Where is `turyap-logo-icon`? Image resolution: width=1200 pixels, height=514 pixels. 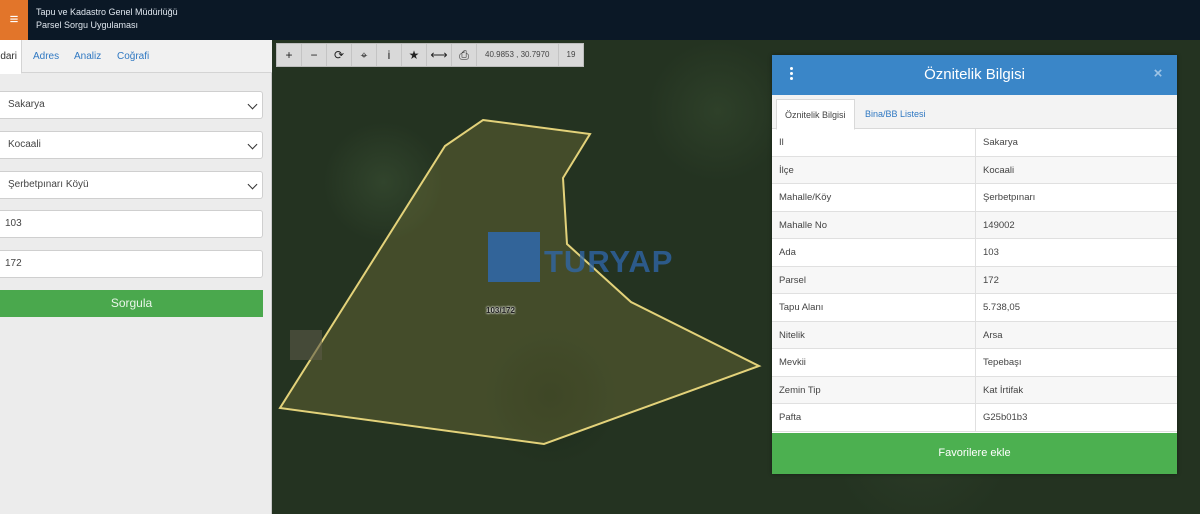 turyap-logo-icon is located at coordinates (514, 257).